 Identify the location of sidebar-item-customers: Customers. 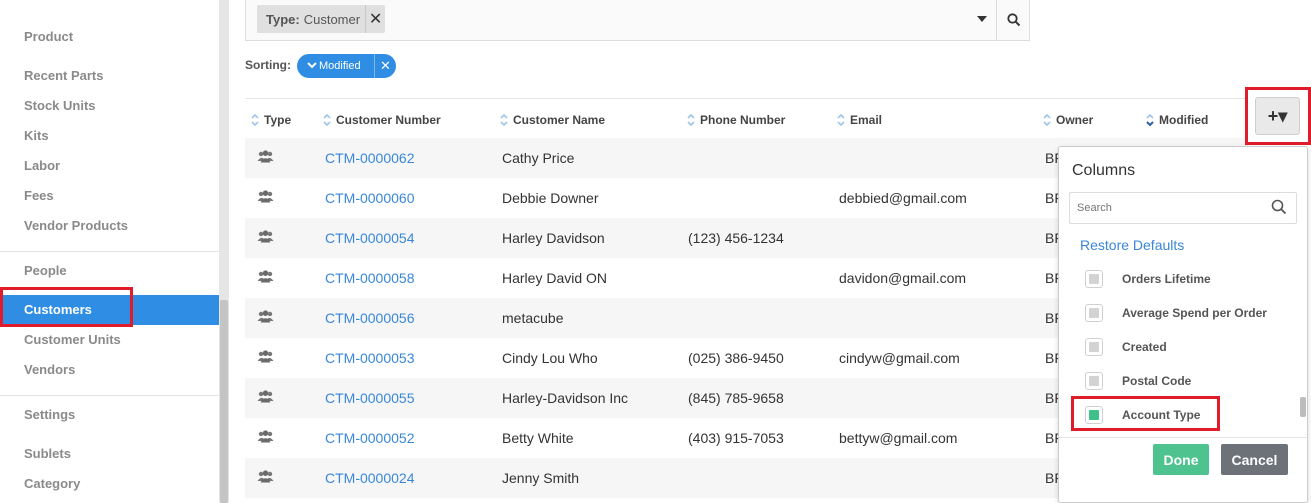
(109, 310).